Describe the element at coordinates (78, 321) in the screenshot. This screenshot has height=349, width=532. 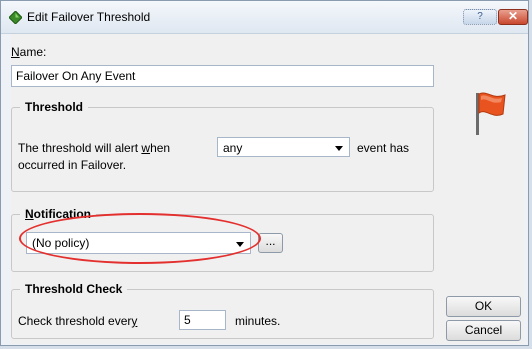
I see `threshold-check-label: Check threshold every` at that location.